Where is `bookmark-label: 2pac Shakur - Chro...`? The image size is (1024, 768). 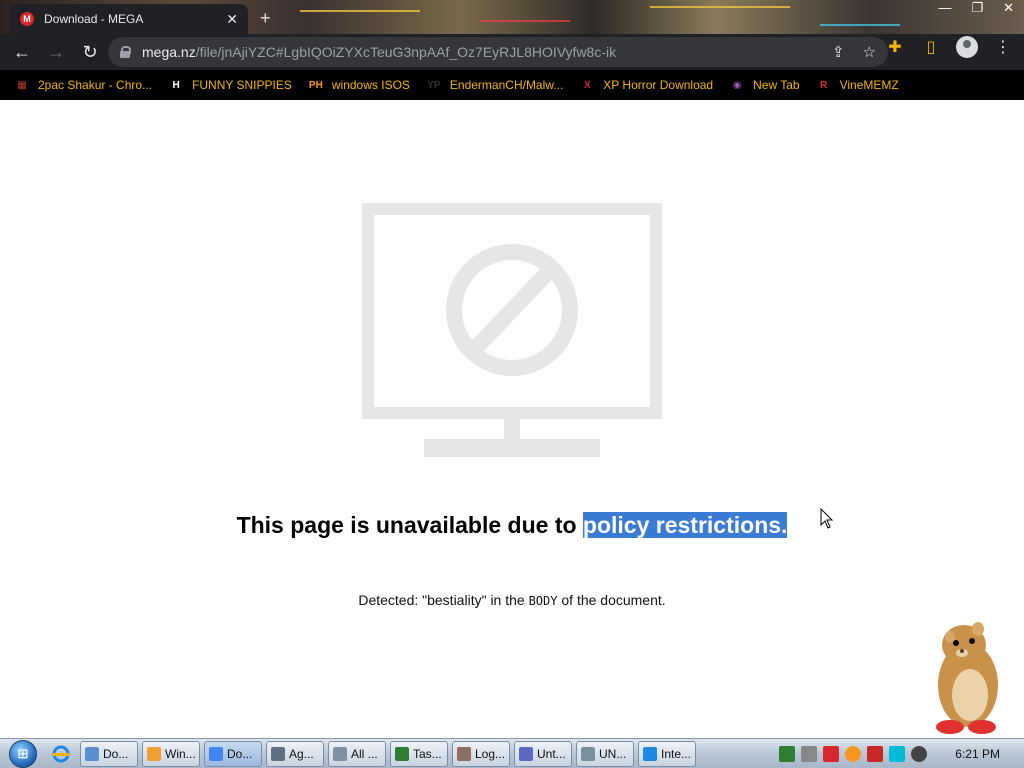 bookmark-label: 2pac Shakur - Chro... is located at coordinates (95, 85).